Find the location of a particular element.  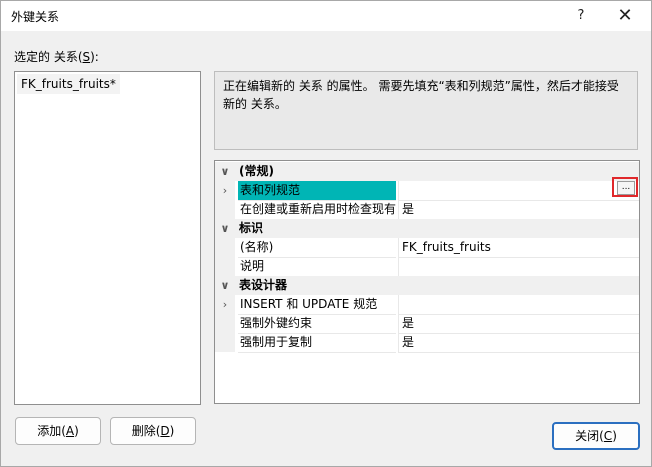

category-identity: ∨ 标识 is located at coordinates (427, 228).